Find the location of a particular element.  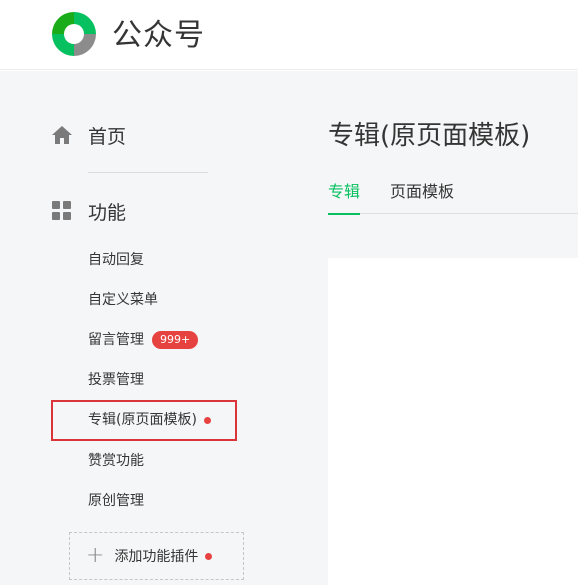

plus-icon: + is located at coordinates (95, 555).